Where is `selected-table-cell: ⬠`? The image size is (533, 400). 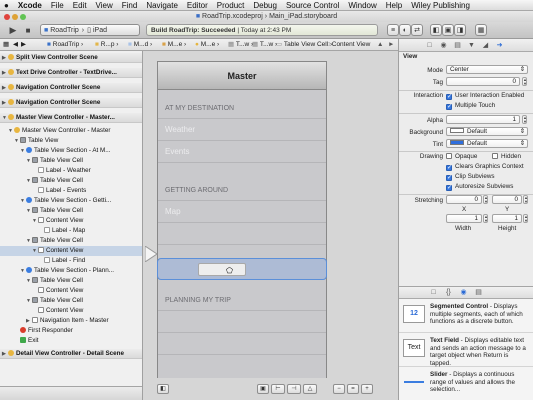 selected-table-cell: ⬠ is located at coordinates (242, 269).